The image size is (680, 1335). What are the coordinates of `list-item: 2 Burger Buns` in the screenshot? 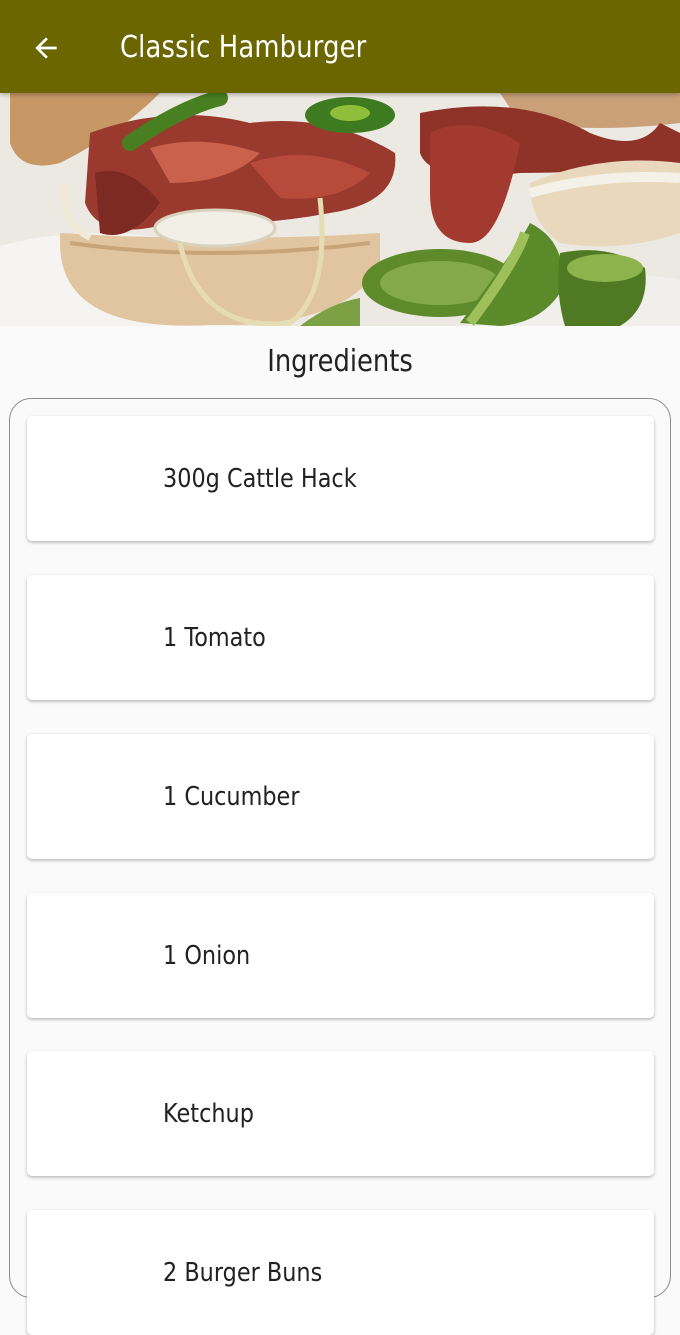 It's located at (340, 1272).